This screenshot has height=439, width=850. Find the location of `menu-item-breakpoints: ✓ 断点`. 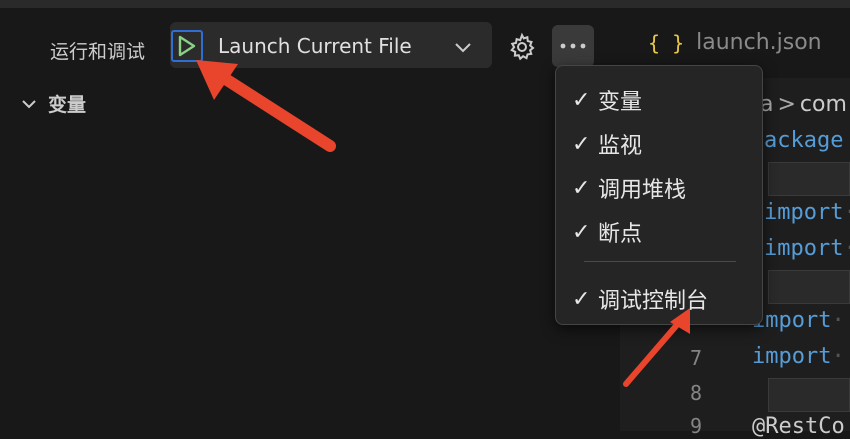

menu-item-breakpoints: ✓ 断点 is located at coordinates (607, 232).